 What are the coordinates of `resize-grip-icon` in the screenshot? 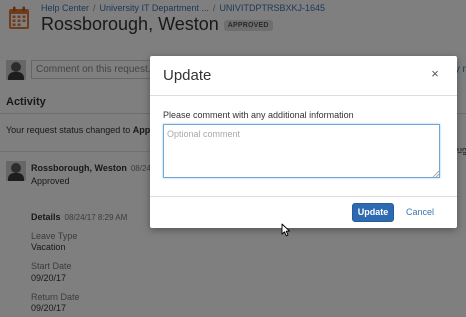 It's located at (435, 173).